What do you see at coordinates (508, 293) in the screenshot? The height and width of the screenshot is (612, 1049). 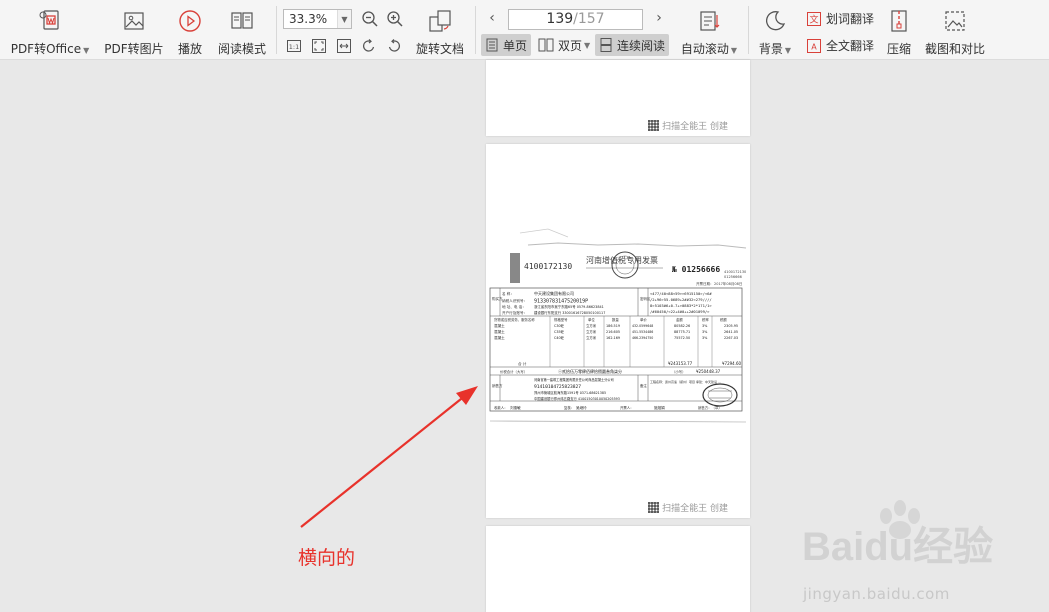 I see `svg-text: 名 称：` at bounding box center [508, 293].